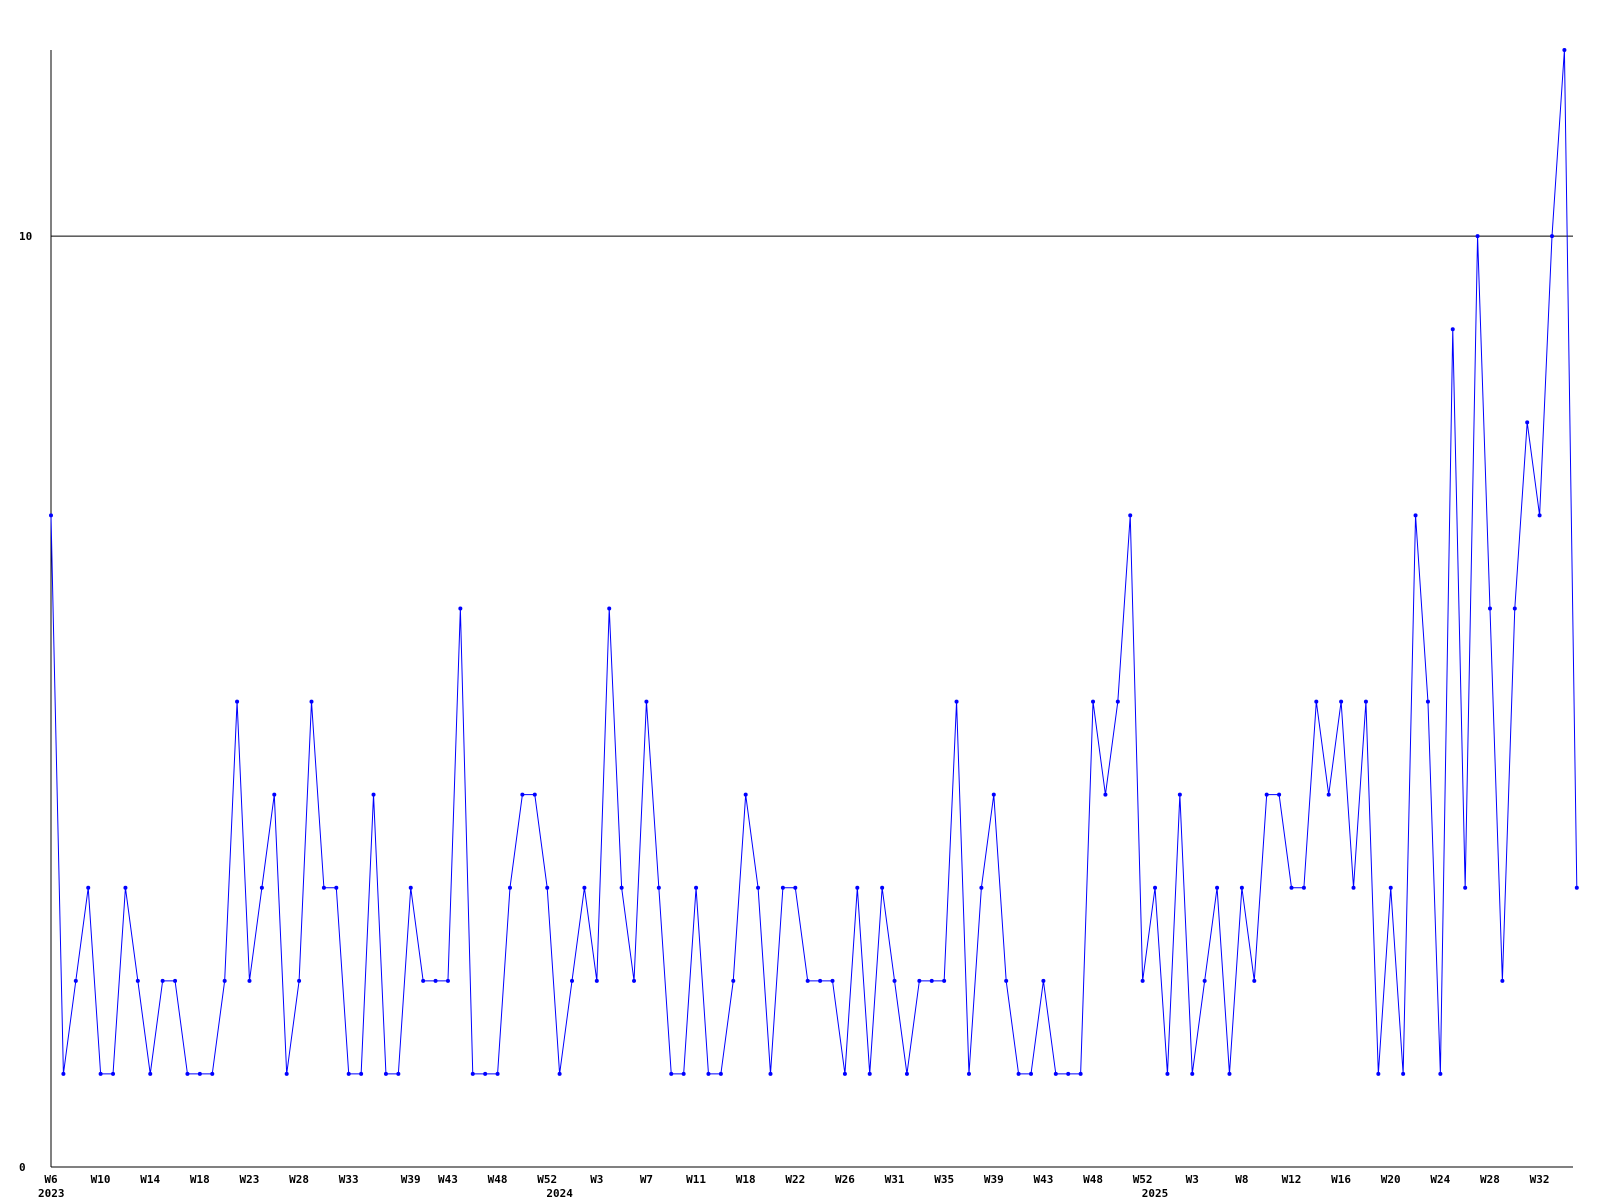 The height and width of the screenshot is (1200, 1600). What do you see at coordinates (51, 1179) in the screenshot?
I see `x-tick-label: W6` at bounding box center [51, 1179].